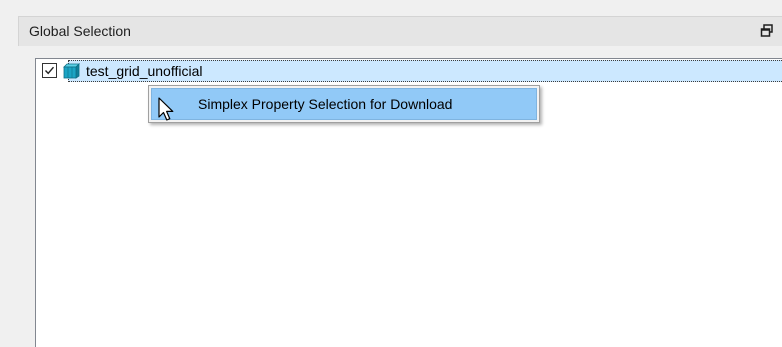 This screenshot has width=782, height=347. What do you see at coordinates (49, 70) in the screenshot?
I see `node-checkbox` at bounding box center [49, 70].